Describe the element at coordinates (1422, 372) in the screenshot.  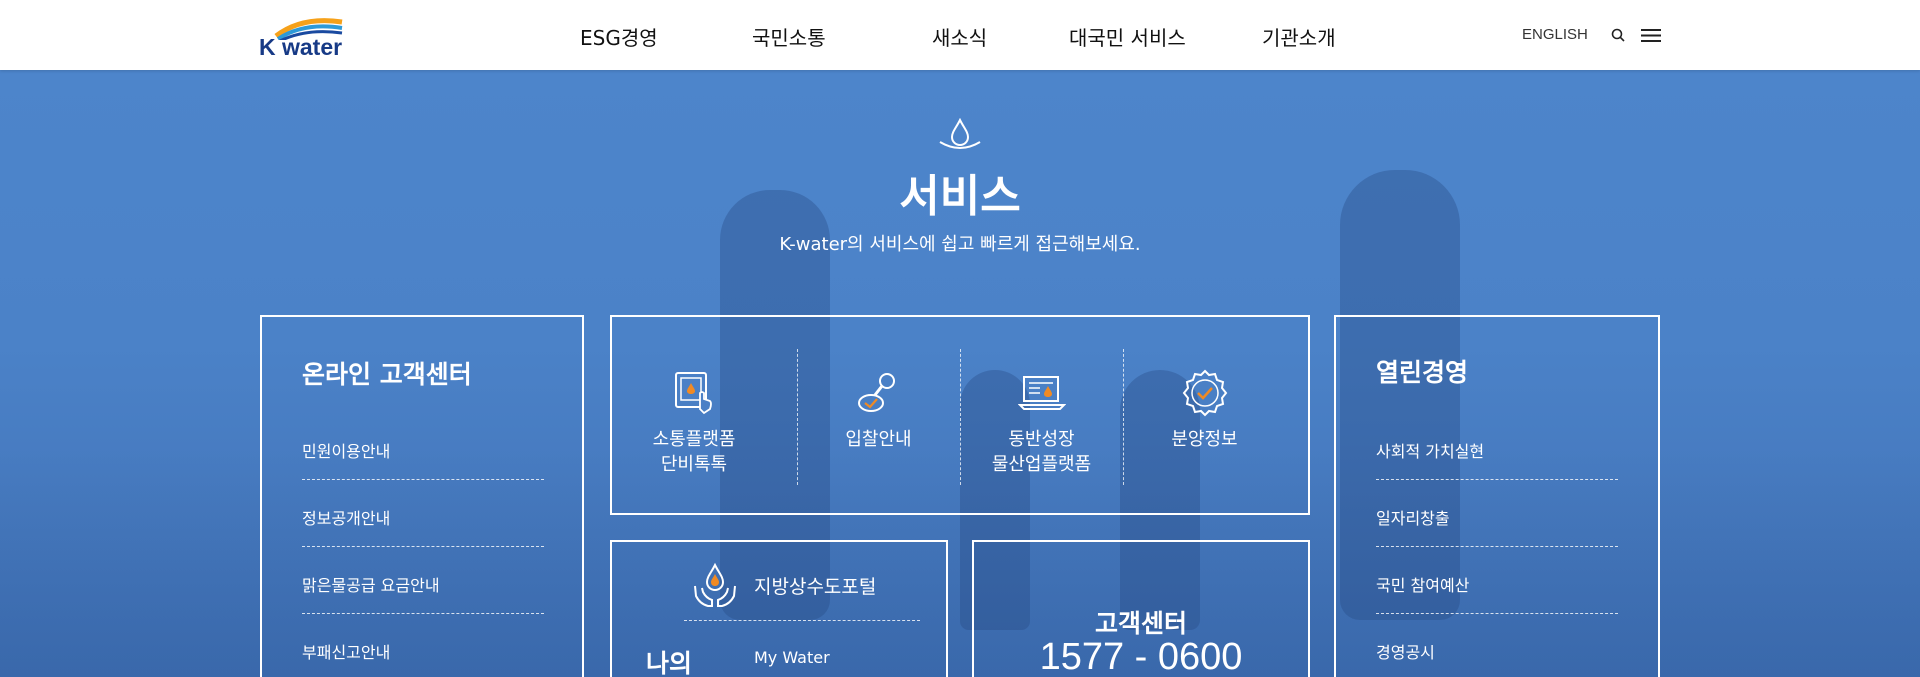
I see `open-management-title: 열린경영` at that location.